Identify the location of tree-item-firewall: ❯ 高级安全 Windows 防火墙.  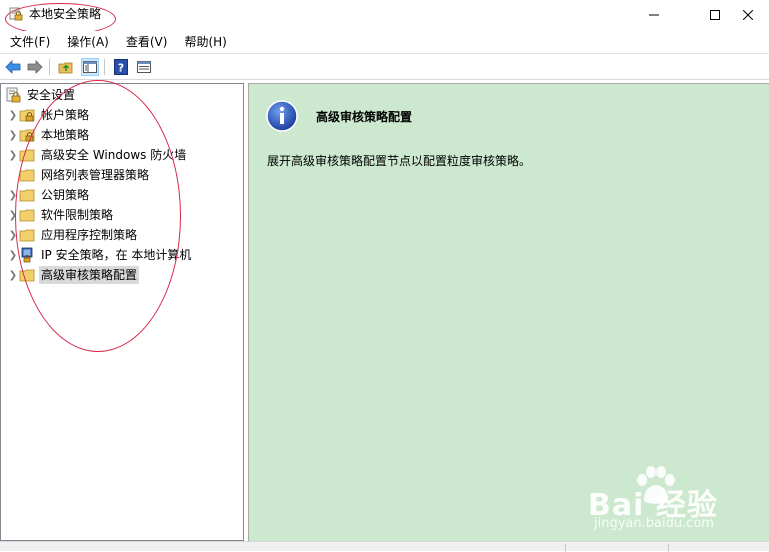
(97, 155).